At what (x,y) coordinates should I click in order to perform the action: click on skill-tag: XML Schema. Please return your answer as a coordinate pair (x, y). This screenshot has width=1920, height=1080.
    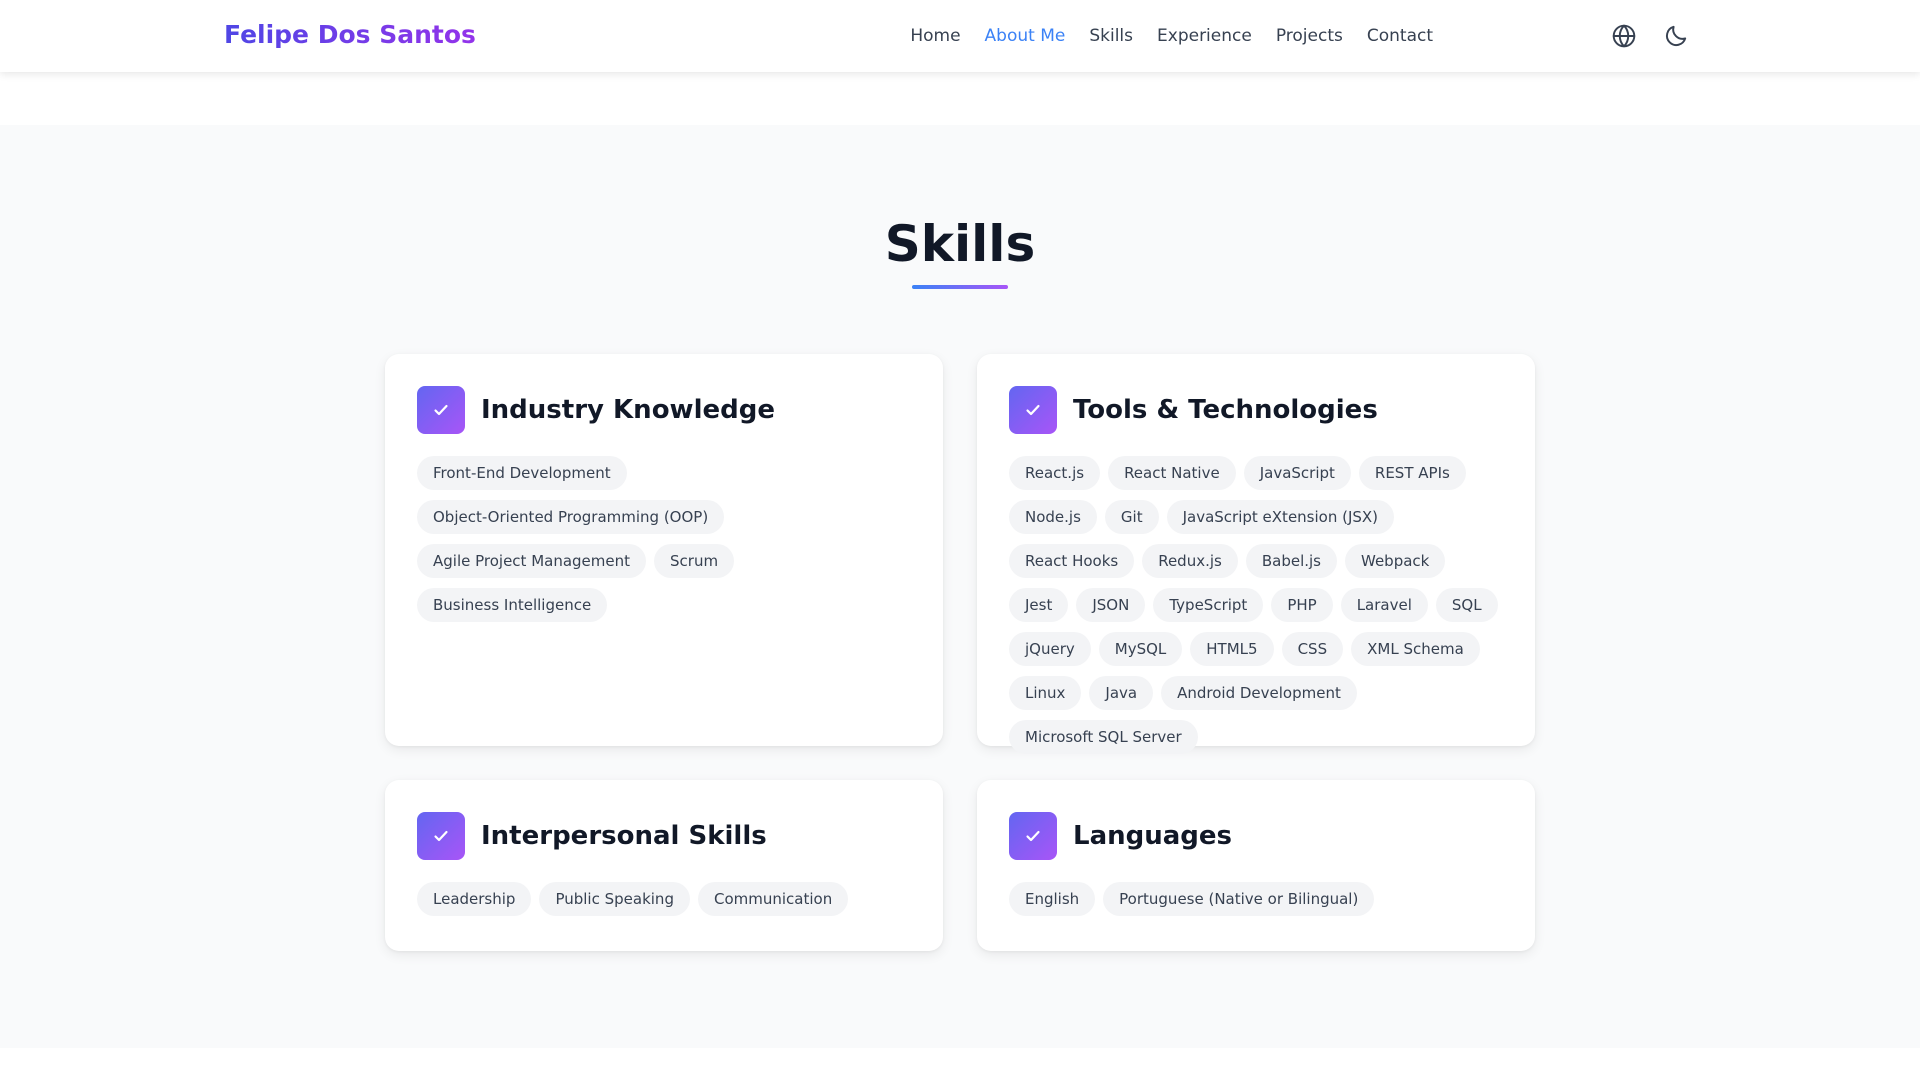
    Looking at the image, I should click on (1415, 649).